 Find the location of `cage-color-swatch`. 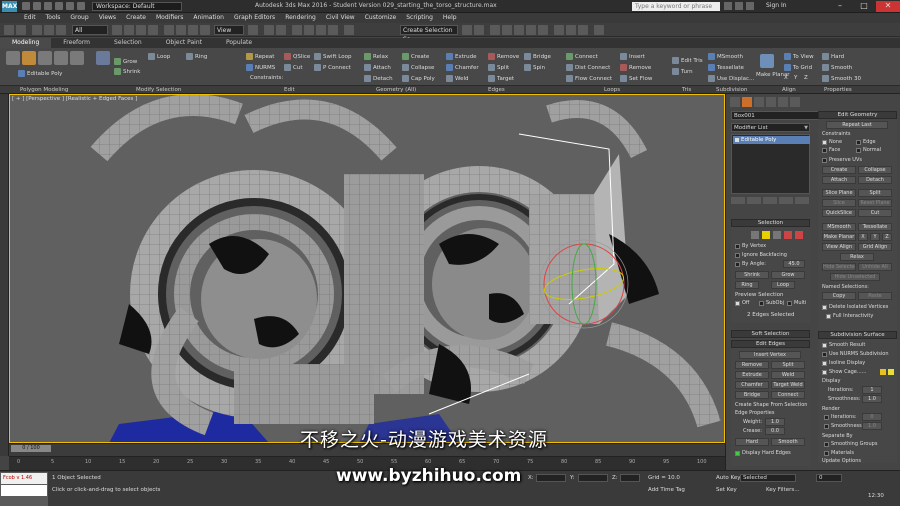

cage-color-swatch is located at coordinates (883, 372).